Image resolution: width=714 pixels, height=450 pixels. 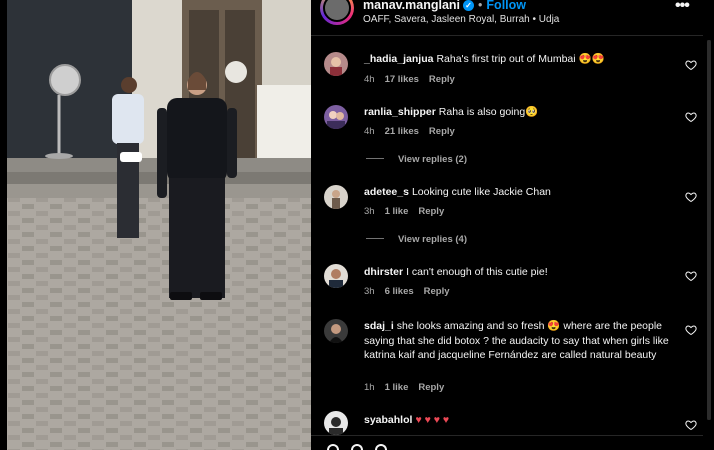 I want to click on comment-meta: 4h 21 likes Reply, so click(x=414, y=131).